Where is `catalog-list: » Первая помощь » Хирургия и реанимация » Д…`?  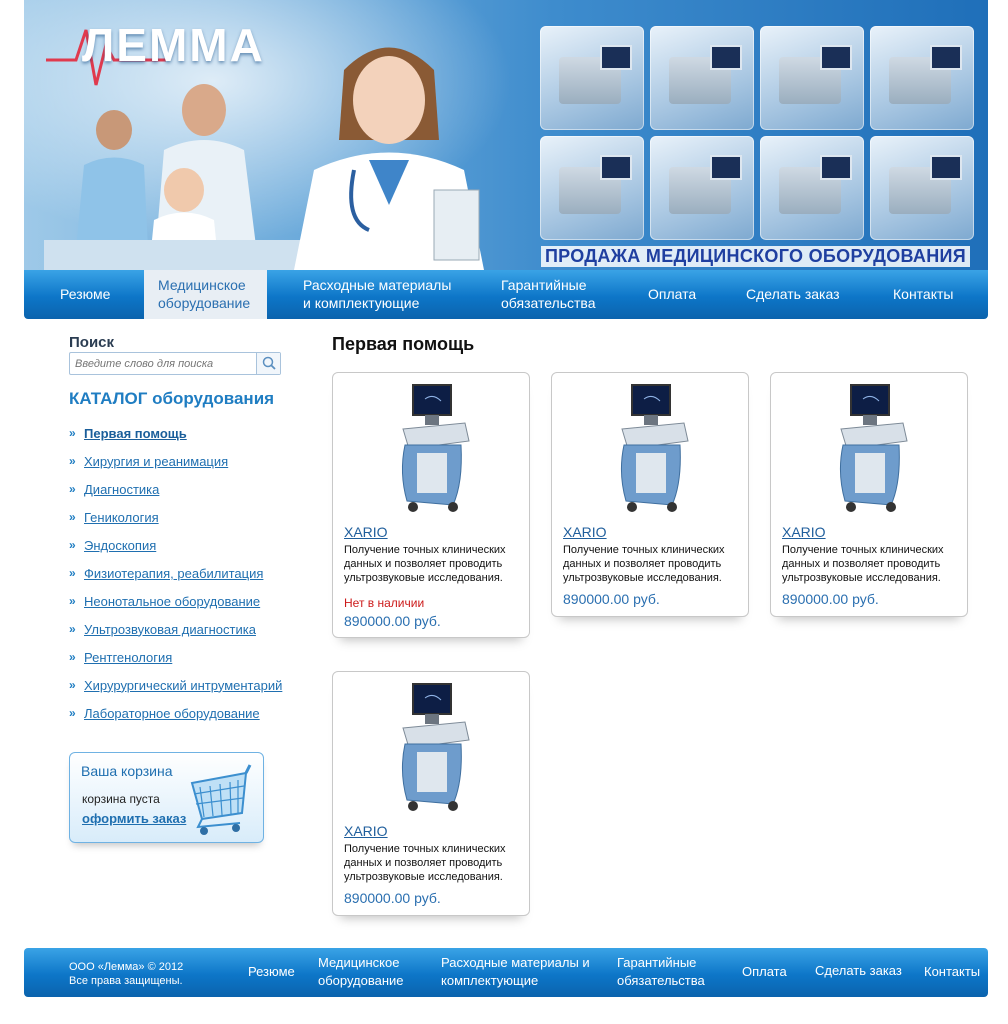 catalog-list: » Первая помощь » Хирургия и реанимация » Д… is located at coordinates (175, 573).